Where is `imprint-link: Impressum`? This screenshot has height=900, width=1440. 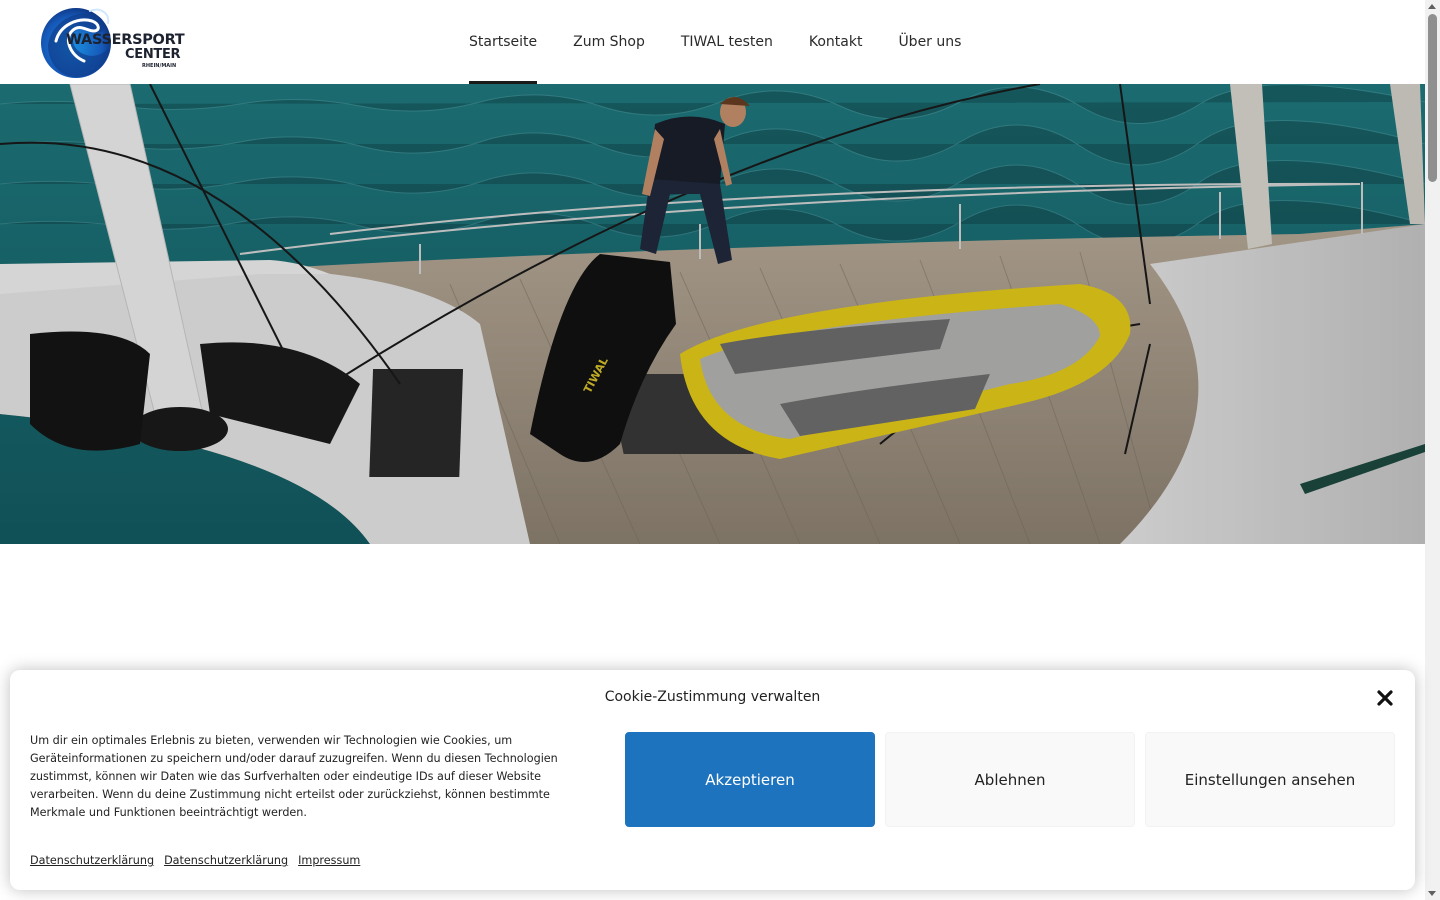
imprint-link: Impressum is located at coordinates (329, 860).